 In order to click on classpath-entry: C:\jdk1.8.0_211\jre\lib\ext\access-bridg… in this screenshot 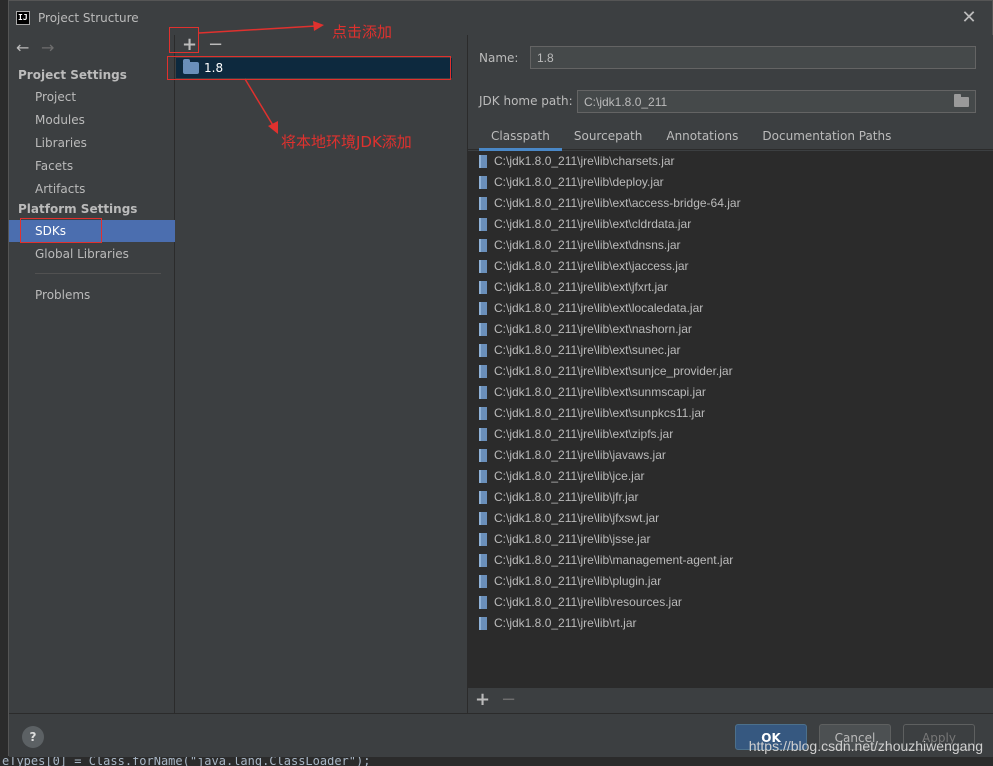, I will do `click(617, 203)`.